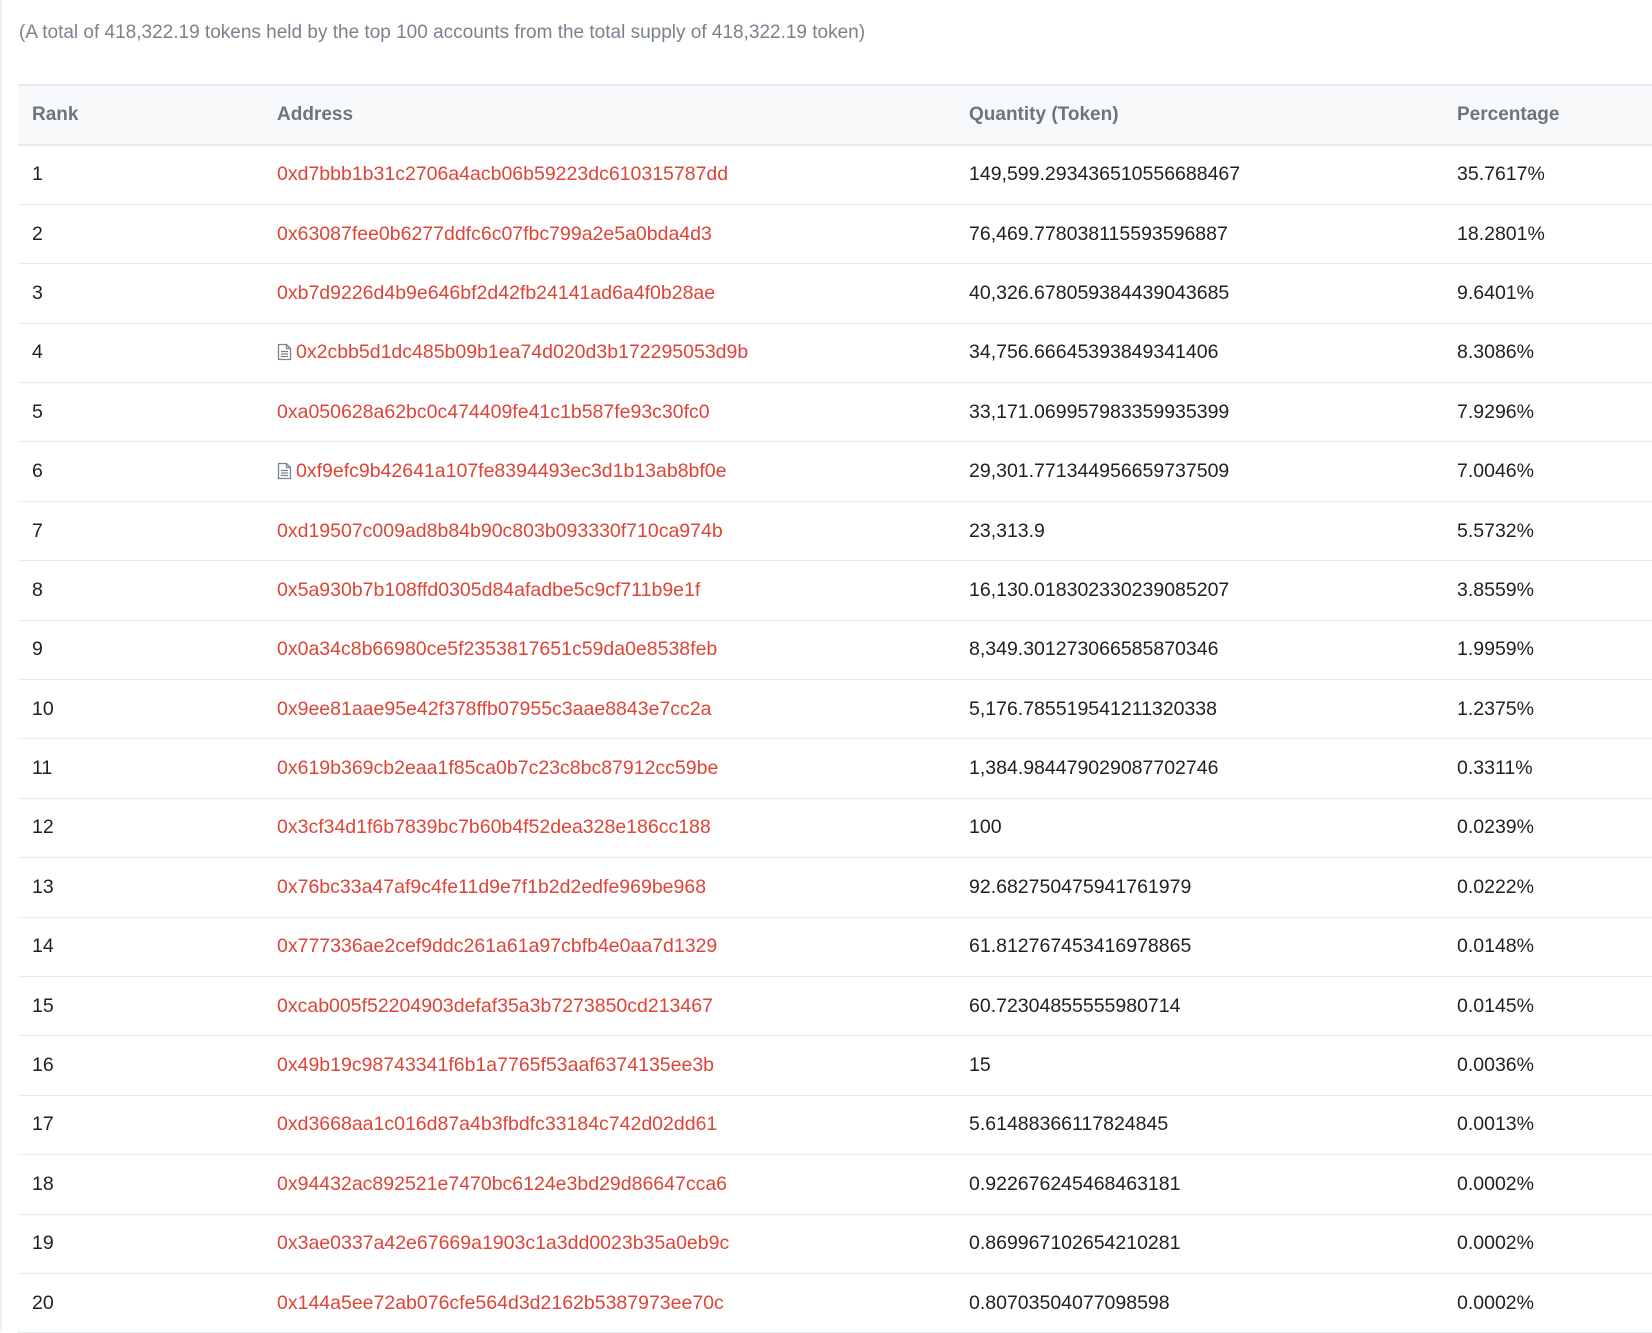  What do you see at coordinates (43, 886) in the screenshot?
I see `rank-cell: 13` at bounding box center [43, 886].